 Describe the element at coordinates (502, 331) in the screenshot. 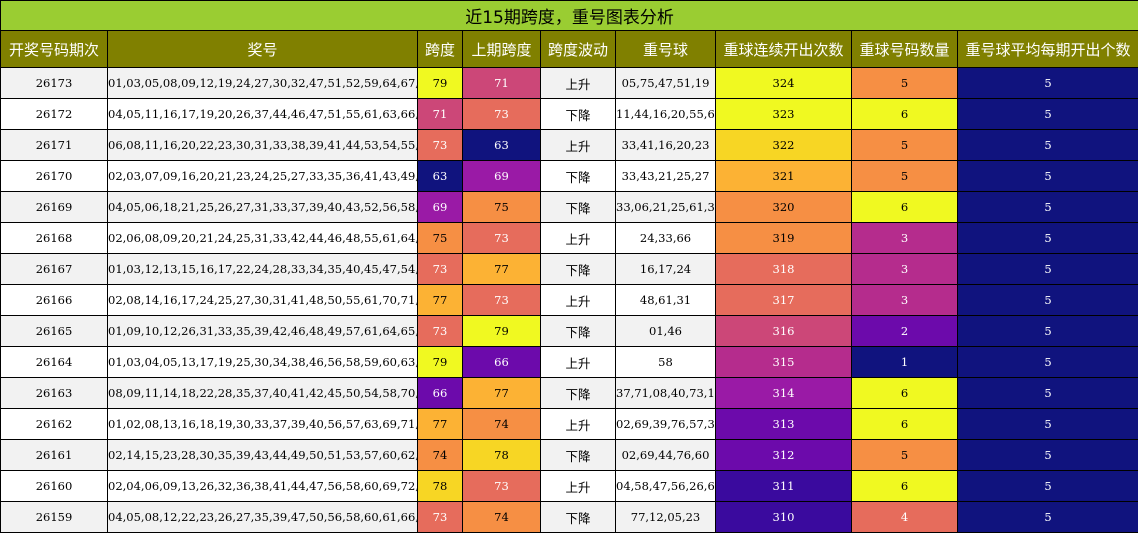

I see `prev-span-cell: 79` at that location.